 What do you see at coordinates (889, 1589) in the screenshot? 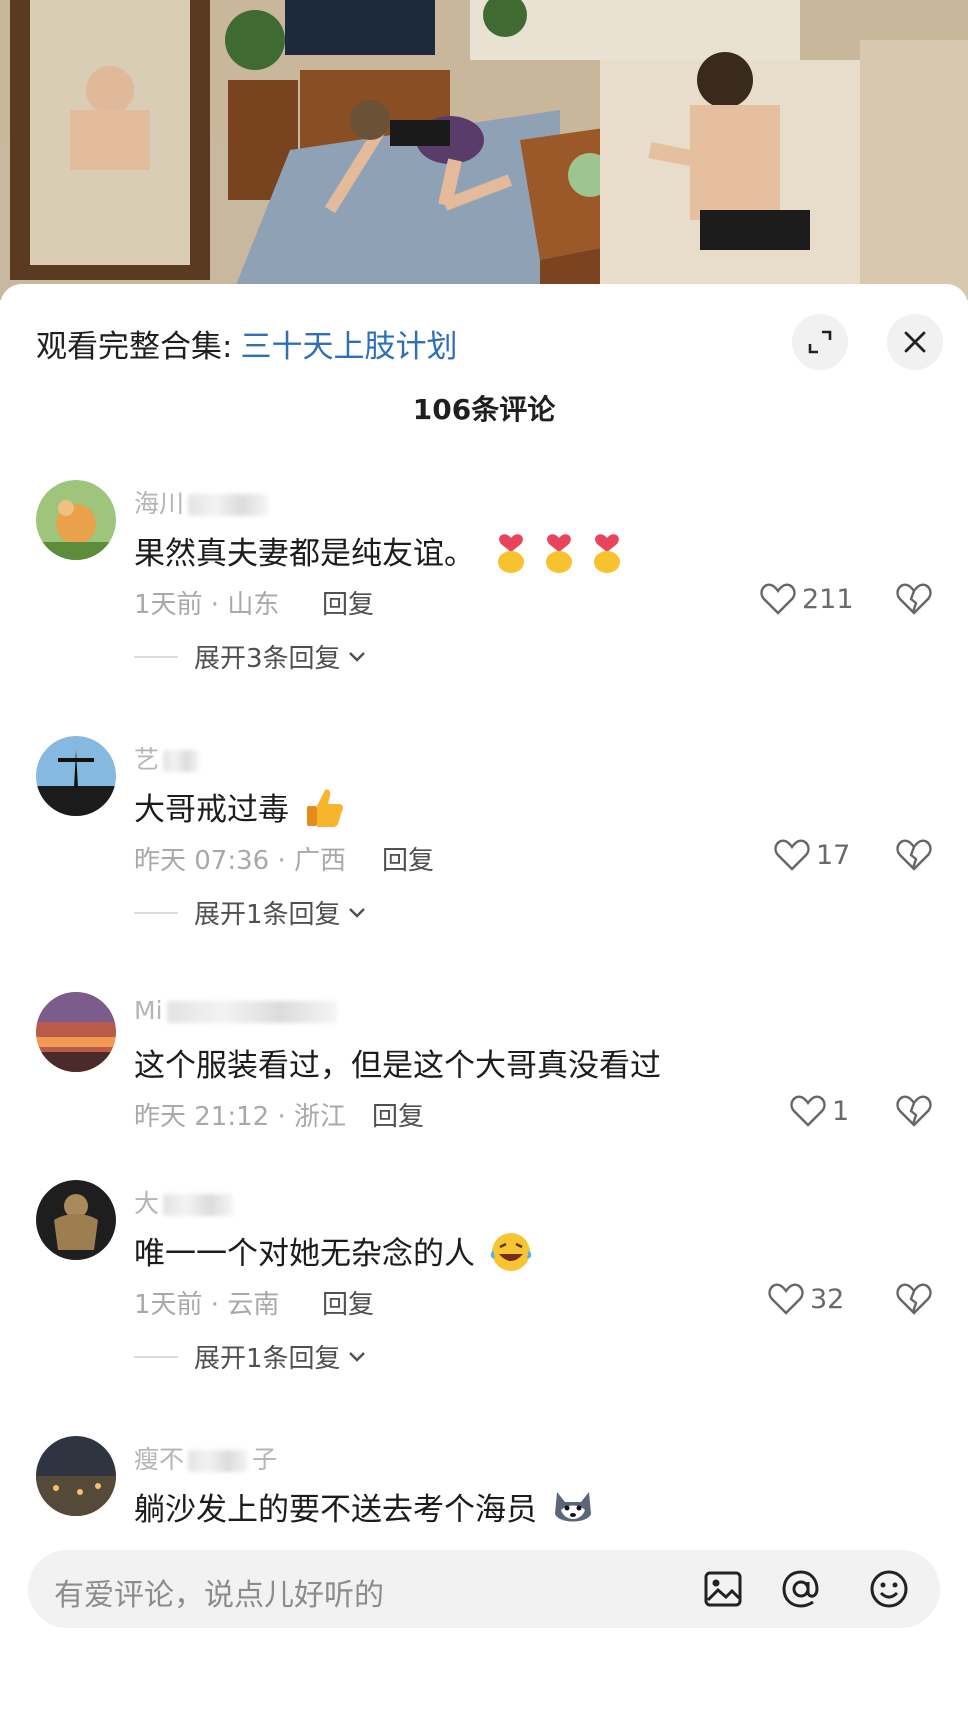
I see `emoji-icon` at bounding box center [889, 1589].